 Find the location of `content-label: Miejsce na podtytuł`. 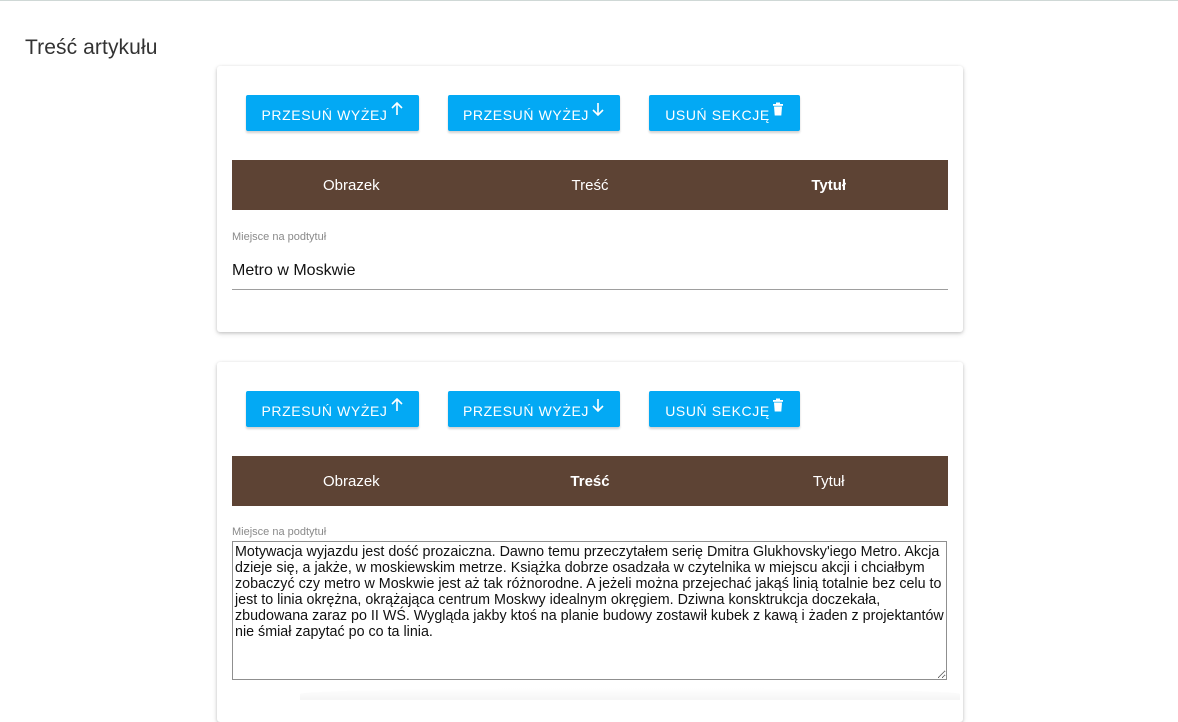

content-label: Miejsce na podtytuł is located at coordinates (279, 532).